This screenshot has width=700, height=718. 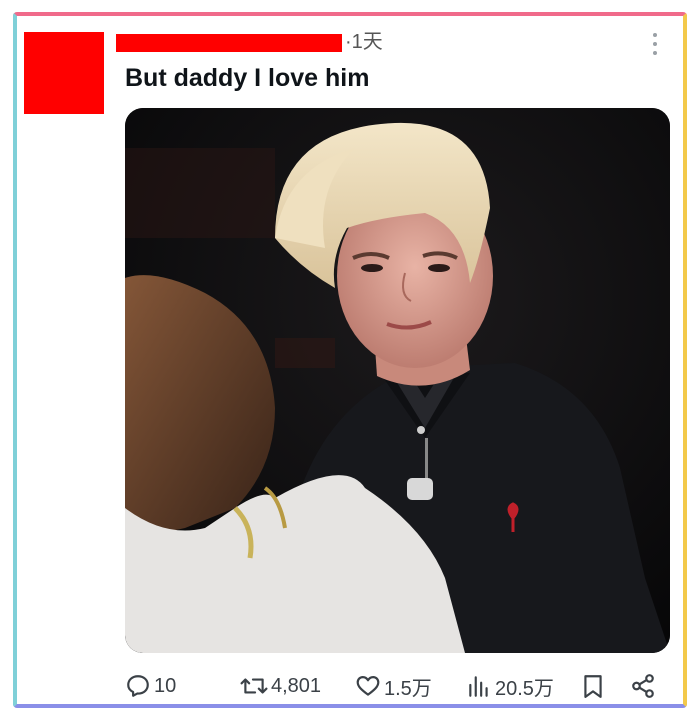 I want to click on post-time: 1天, so click(x=367, y=42).